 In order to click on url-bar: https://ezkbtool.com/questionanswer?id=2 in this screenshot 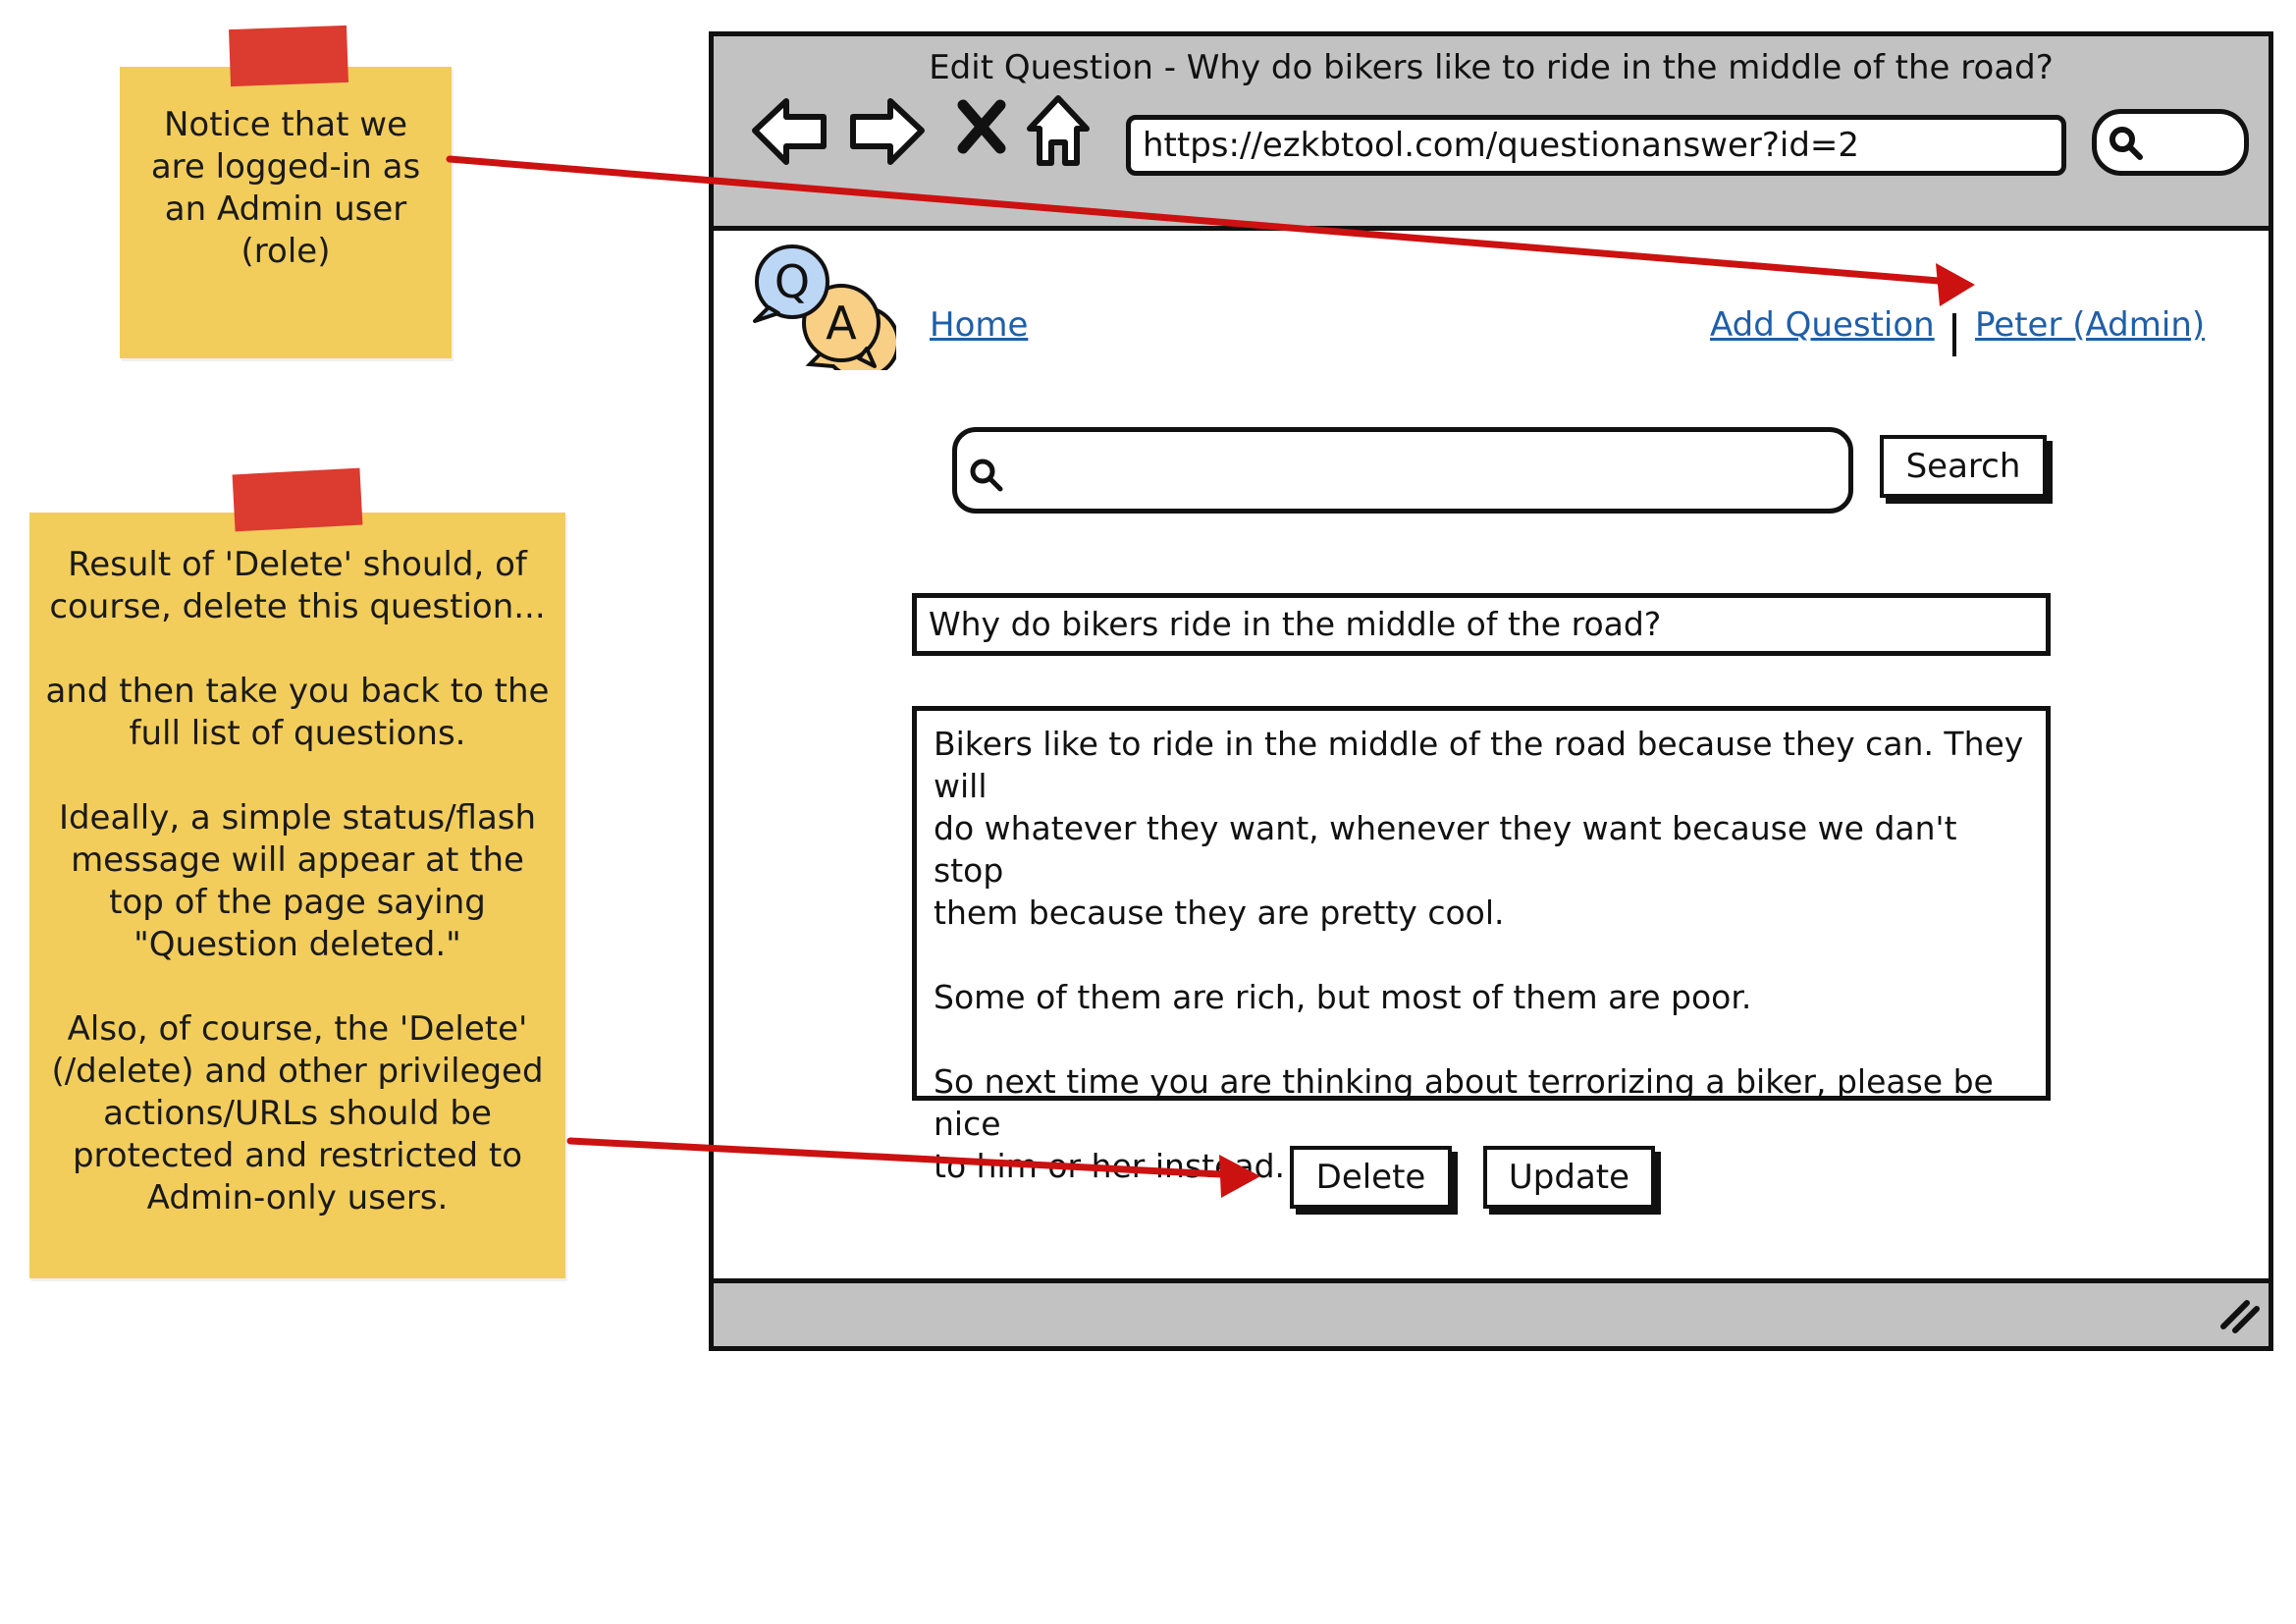, I will do `click(1596, 145)`.